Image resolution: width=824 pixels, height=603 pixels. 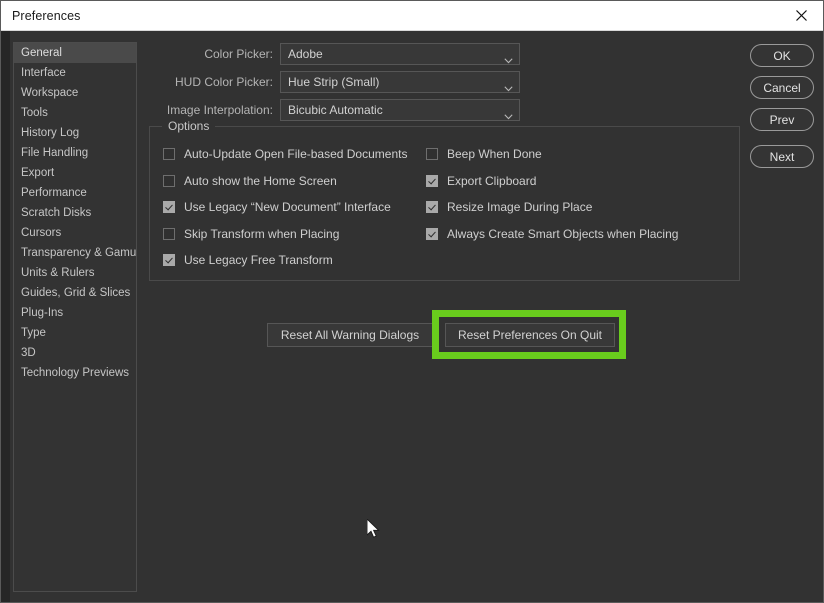 I want to click on dropdown-hud-color-picker: Hue Strip (Small), so click(x=400, y=82).